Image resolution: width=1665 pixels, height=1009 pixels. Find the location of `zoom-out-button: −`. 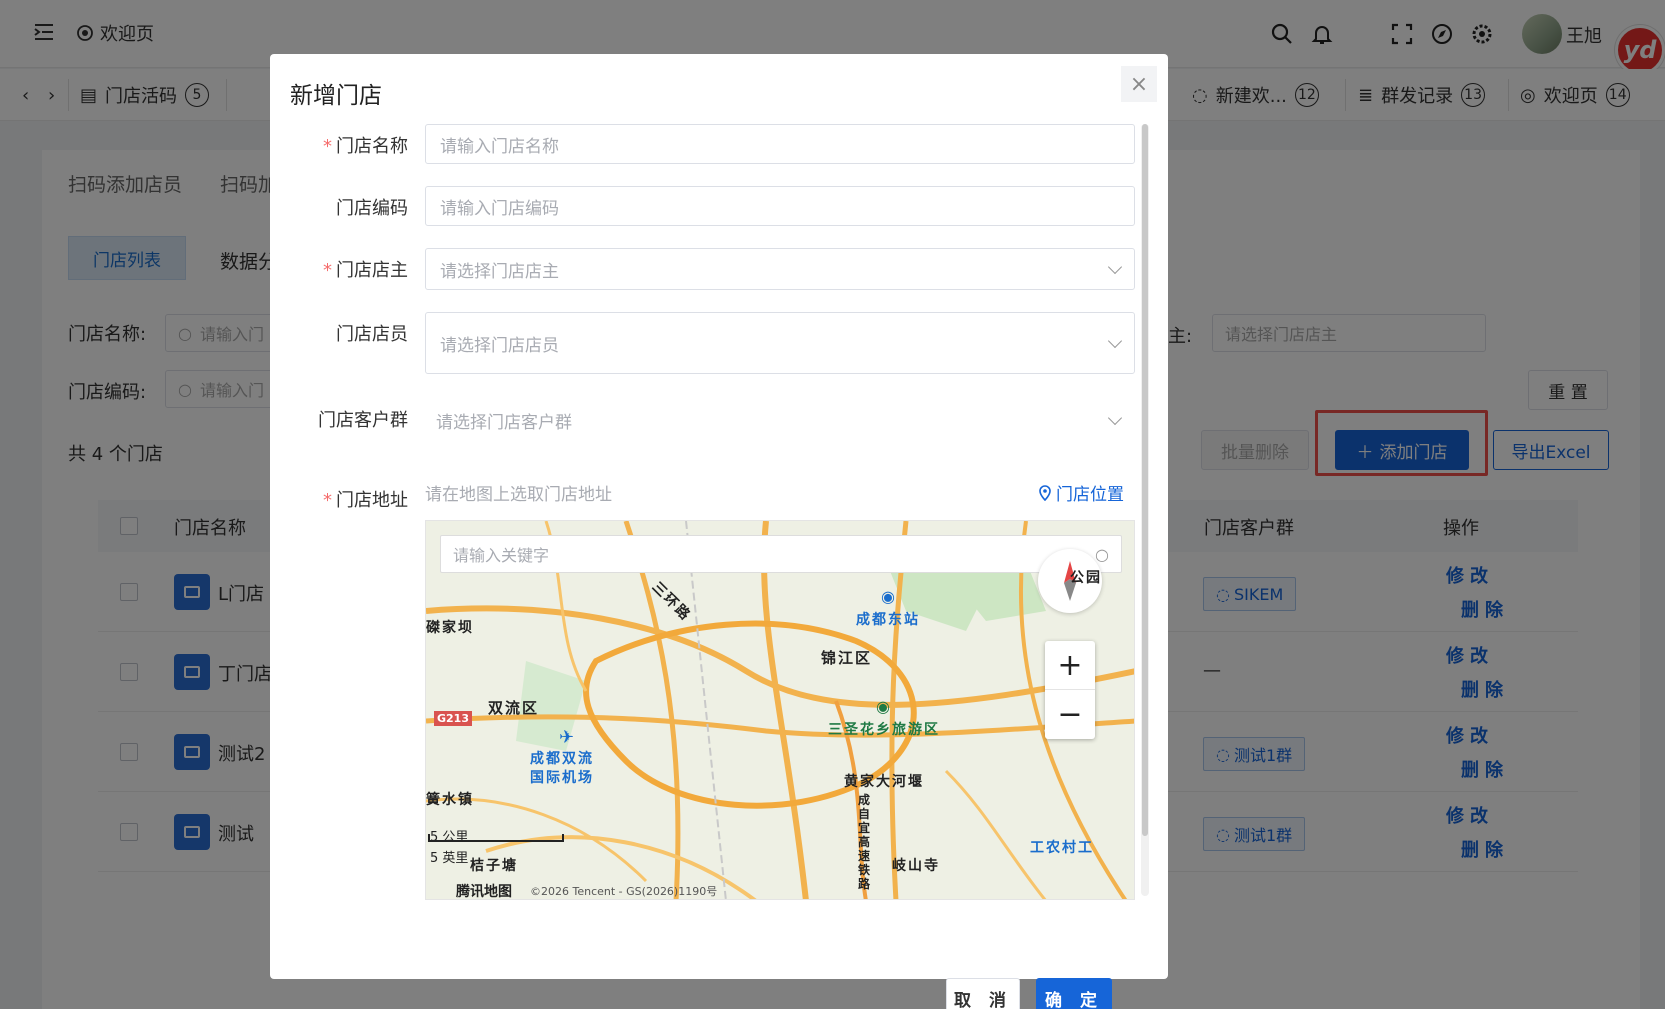

zoom-out-button: − is located at coordinates (1070, 714).